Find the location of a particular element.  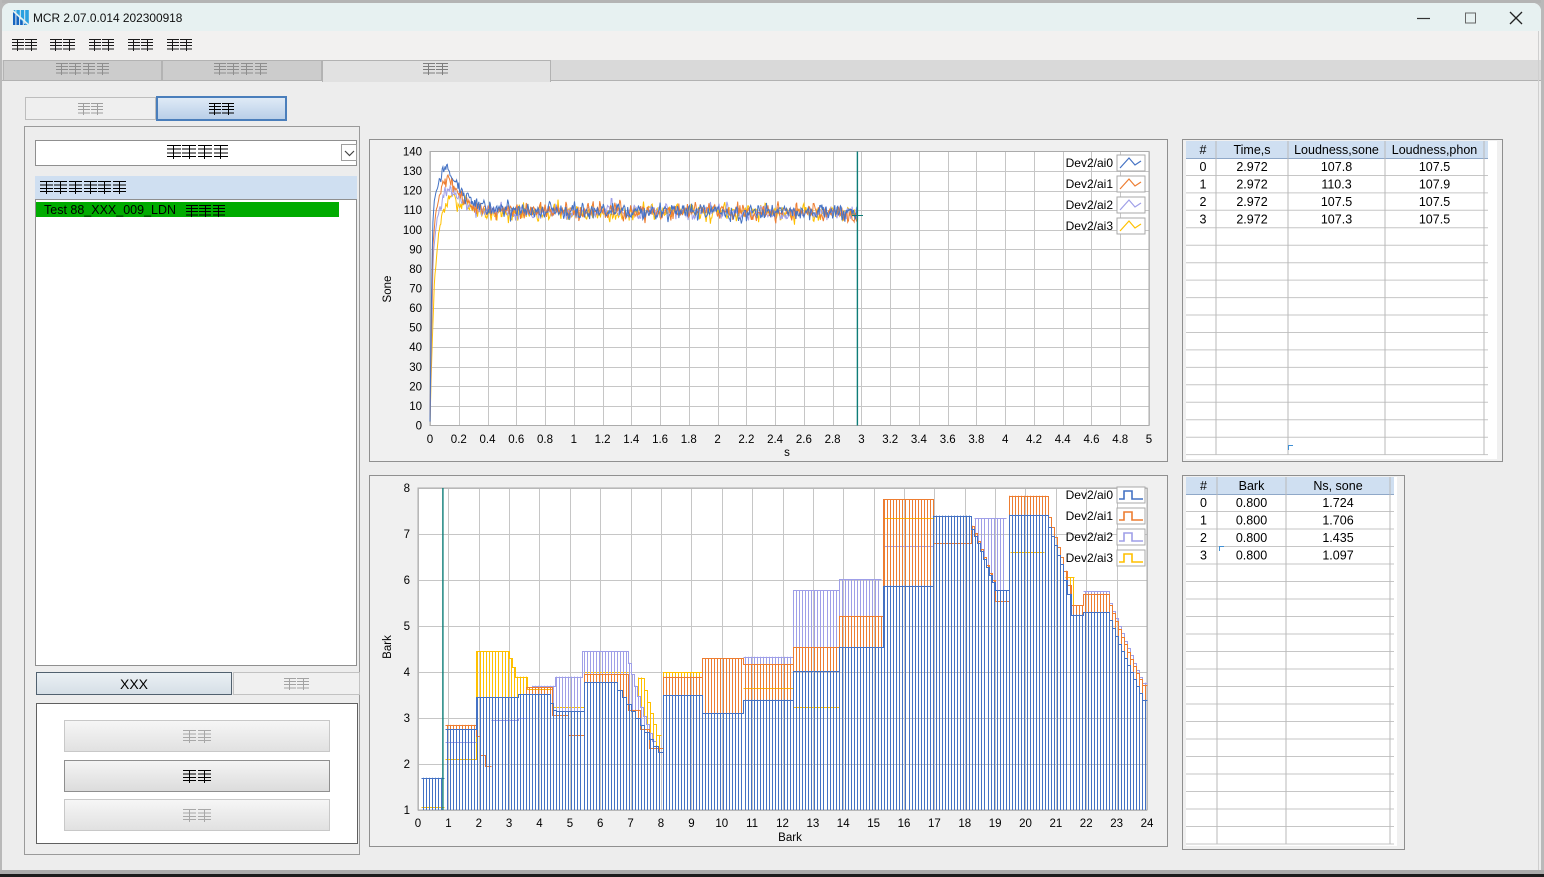

svg-text: 1.6 is located at coordinates (660, 440).